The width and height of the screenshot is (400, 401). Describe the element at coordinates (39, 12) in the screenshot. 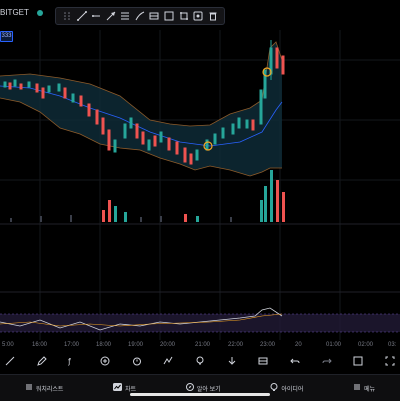

I see `live-status-dot` at that location.